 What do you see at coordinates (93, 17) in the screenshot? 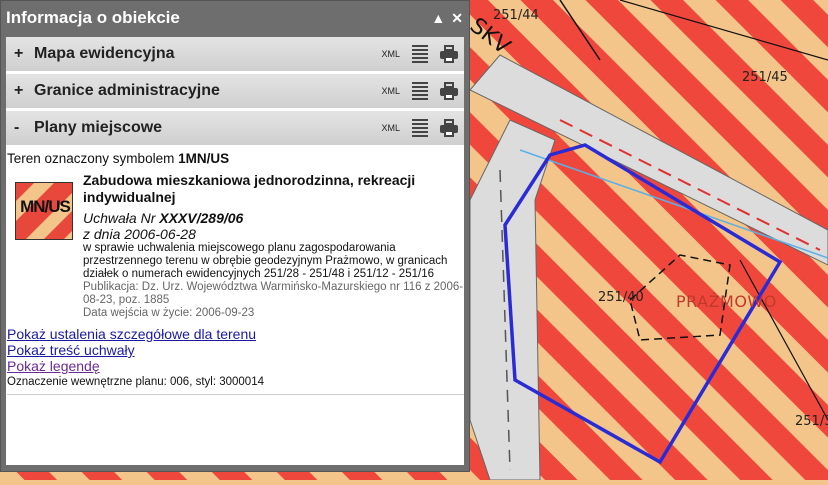
I see `panel-title: Informacja o obiekcie` at bounding box center [93, 17].